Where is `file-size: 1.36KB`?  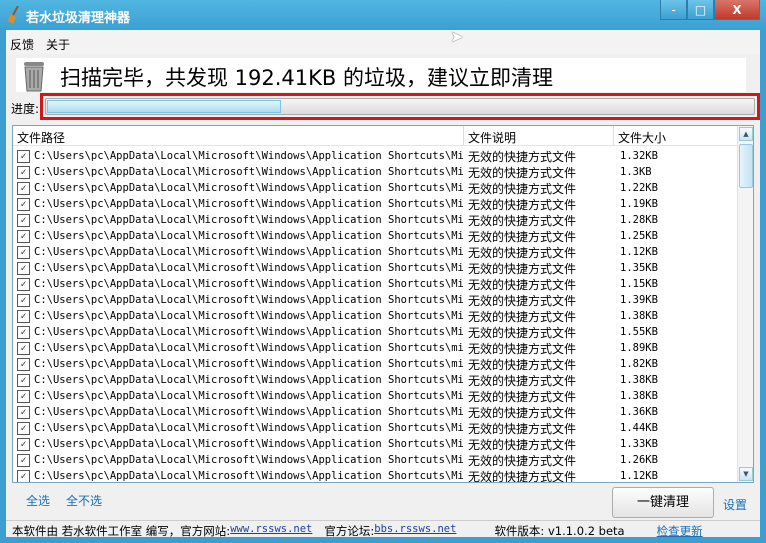
file-size: 1.36KB is located at coordinates (639, 412).